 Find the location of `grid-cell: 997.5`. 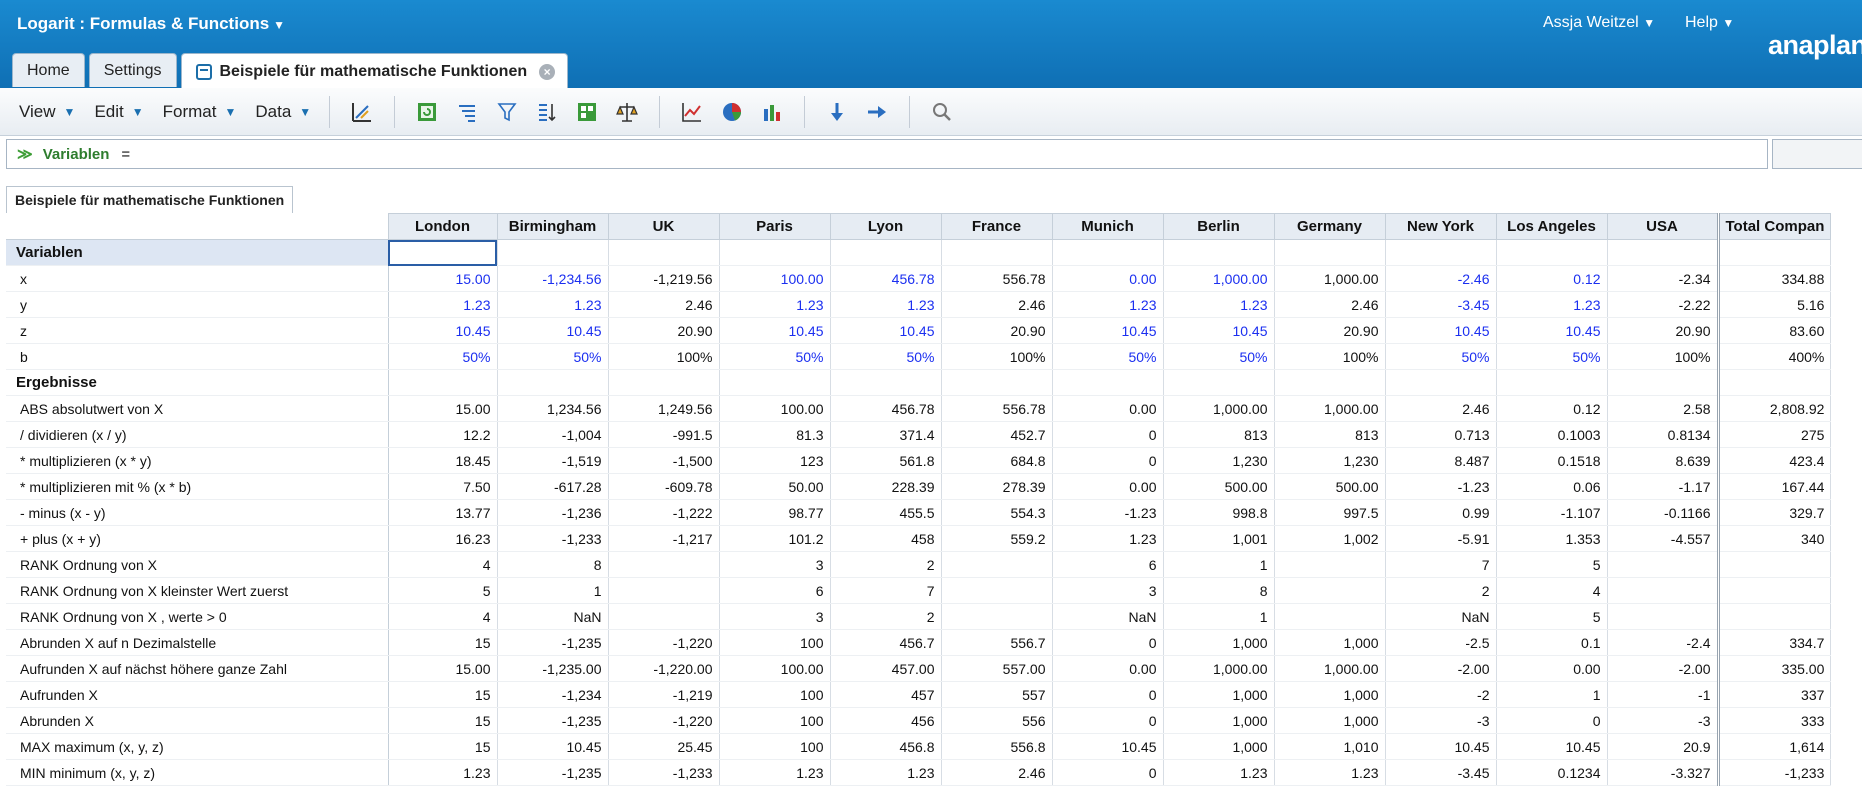

grid-cell: 997.5 is located at coordinates (1330, 512).